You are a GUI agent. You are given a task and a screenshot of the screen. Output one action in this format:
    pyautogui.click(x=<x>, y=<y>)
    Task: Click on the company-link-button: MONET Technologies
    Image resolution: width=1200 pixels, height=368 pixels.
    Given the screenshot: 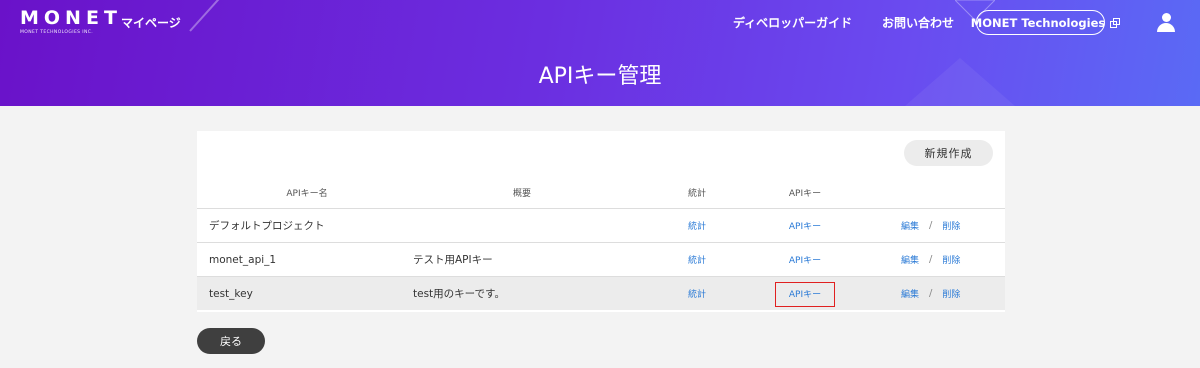 What is the action you would take?
    pyautogui.click(x=1046, y=22)
    